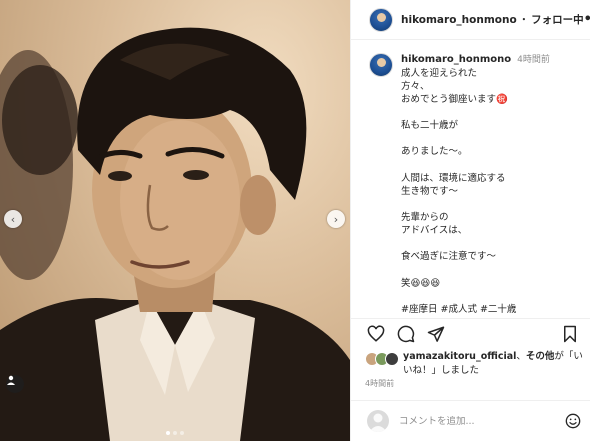 This screenshot has width=590, height=441. I want to click on send-icon, so click(436, 334).